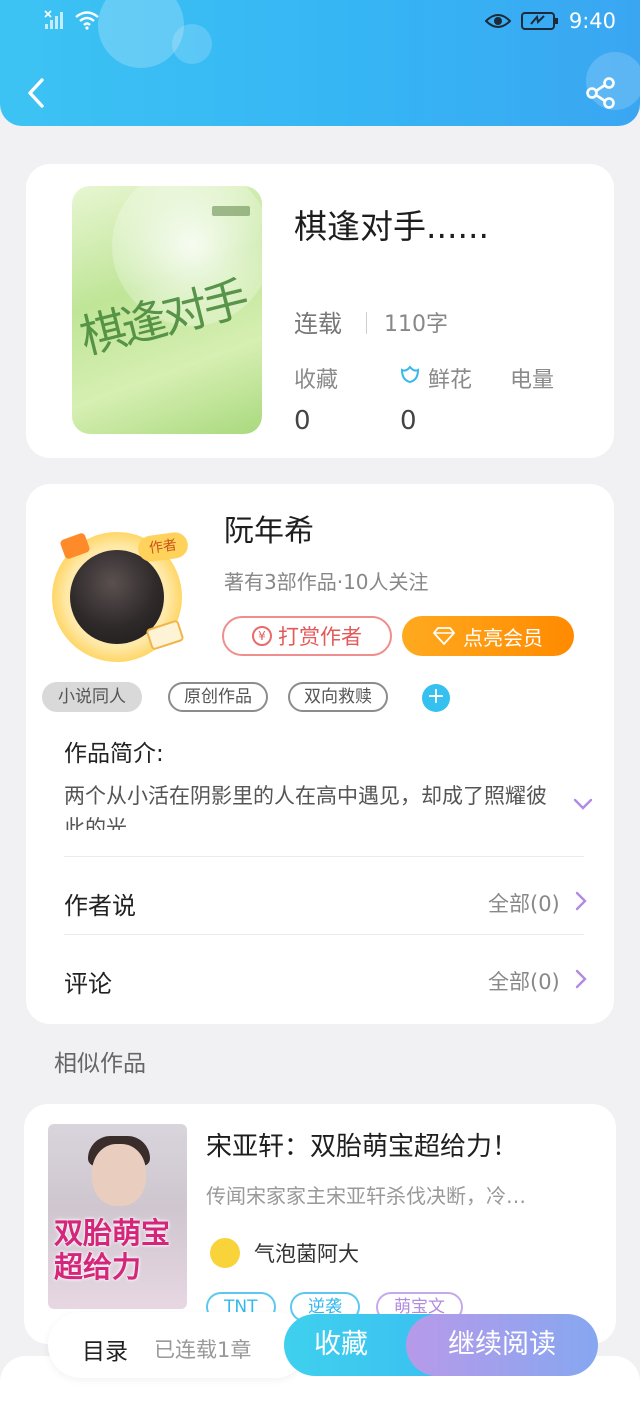 This screenshot has width=640, height=1422. What do you see at coordinates (444, 636) in the screenshot?
I see `diamond-icon` at bounding box center [444, 636].